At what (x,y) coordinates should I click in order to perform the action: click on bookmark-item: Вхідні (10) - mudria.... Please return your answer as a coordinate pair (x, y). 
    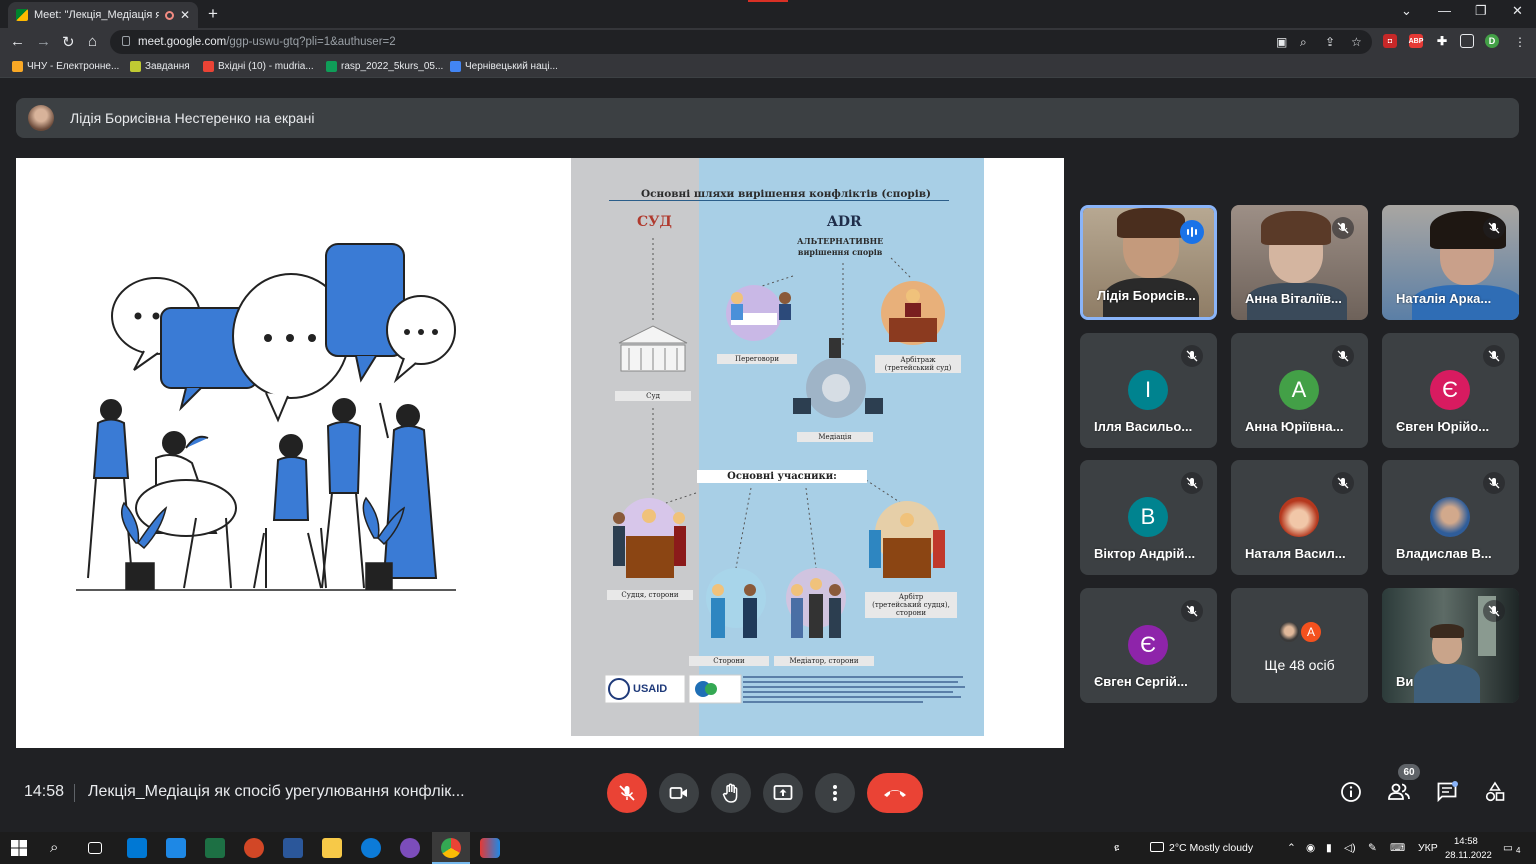
    Looking at the image, I should click on (258, 66).